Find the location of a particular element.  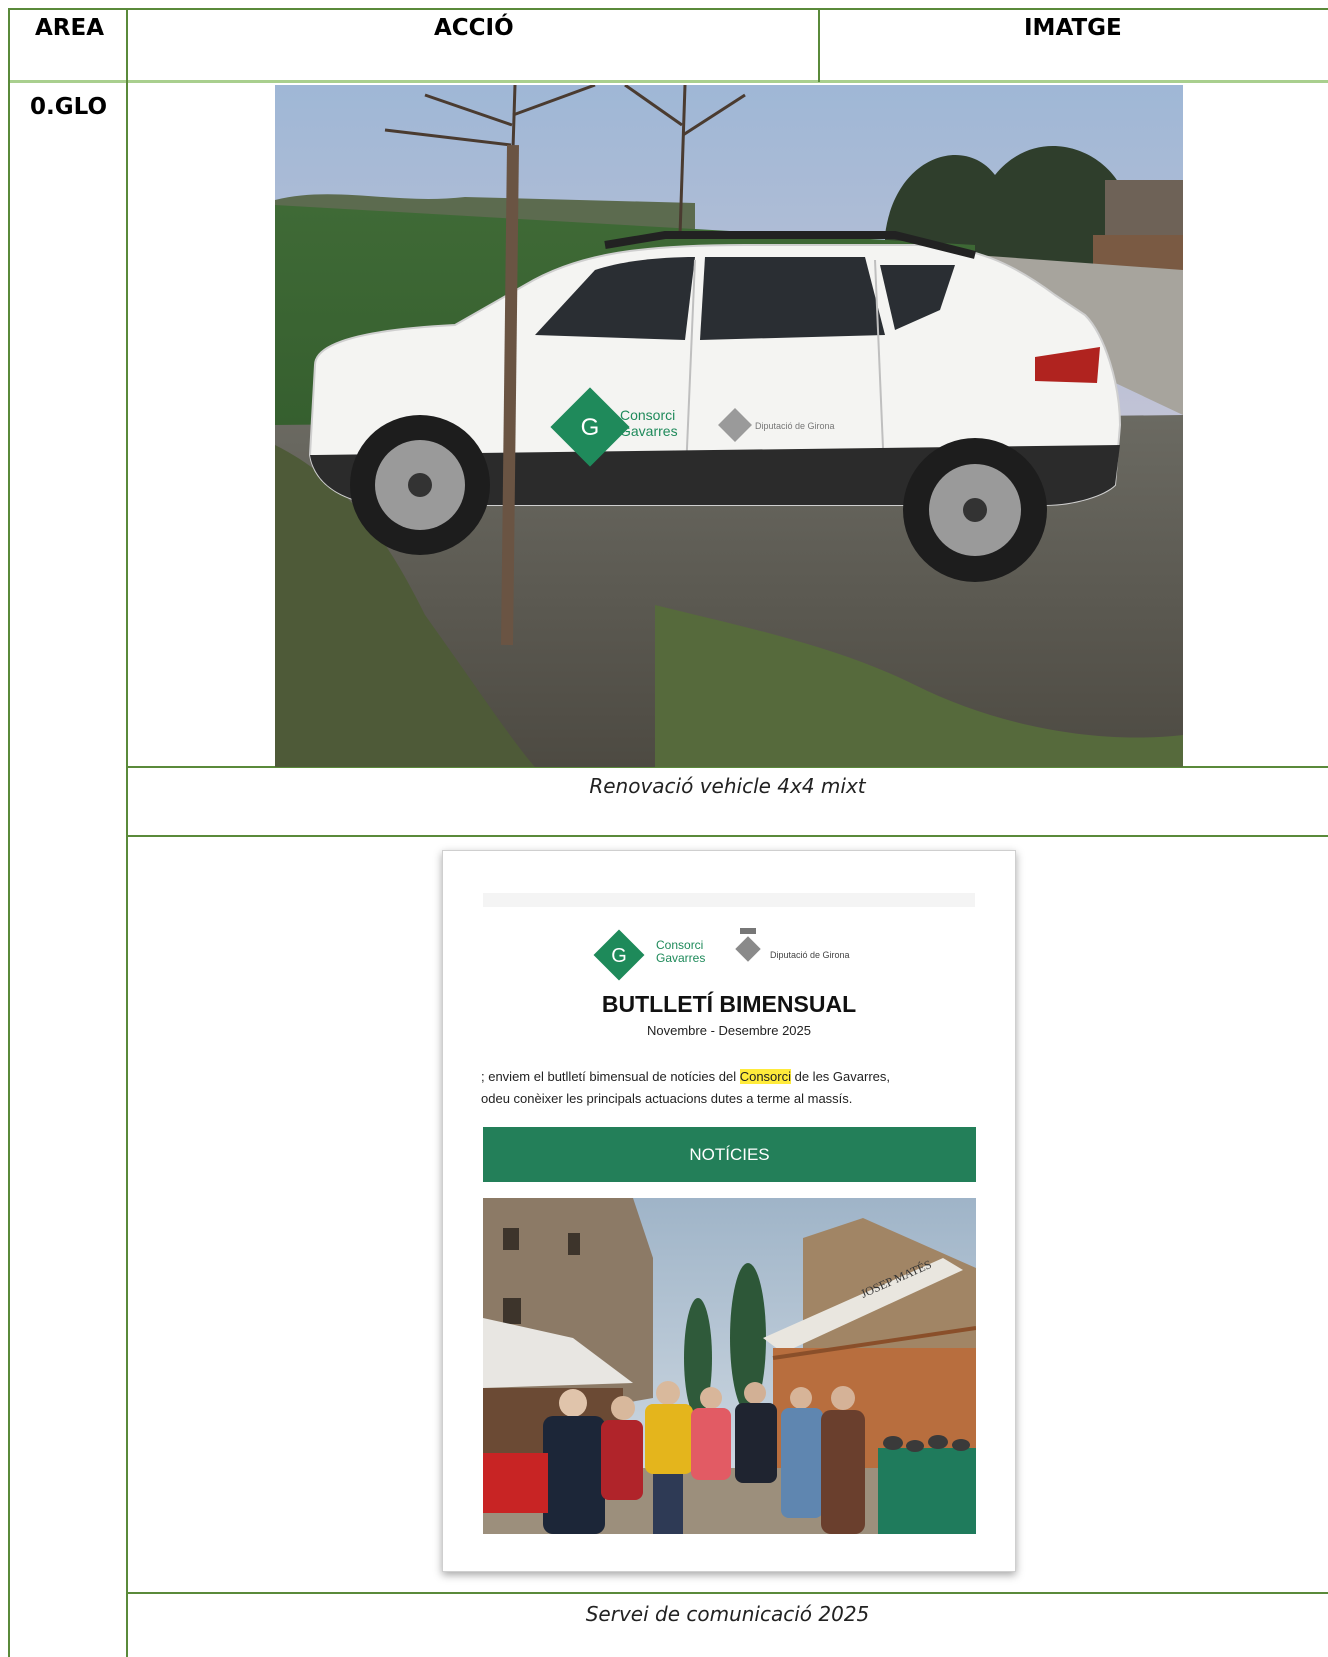

market-photo: JOSEP MATÉS is located at coordinates (729, 1366).